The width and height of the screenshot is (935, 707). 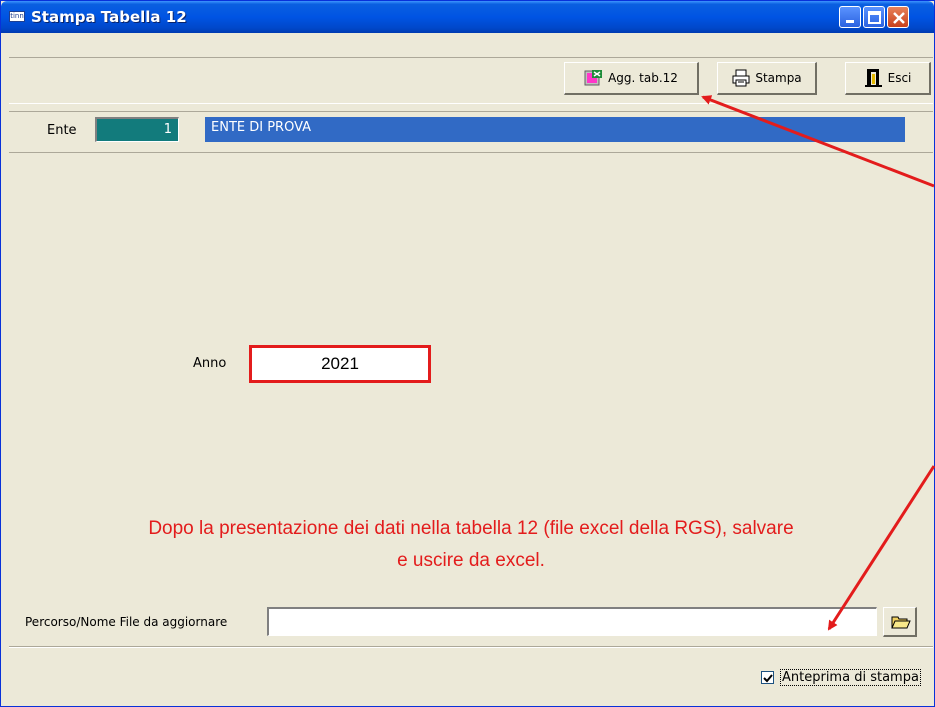 What do you see at coordinates (471, 560) in the screenshot?
I see `instruction-note-line2: e uscire da excel.` at bounding box center [471, 560].